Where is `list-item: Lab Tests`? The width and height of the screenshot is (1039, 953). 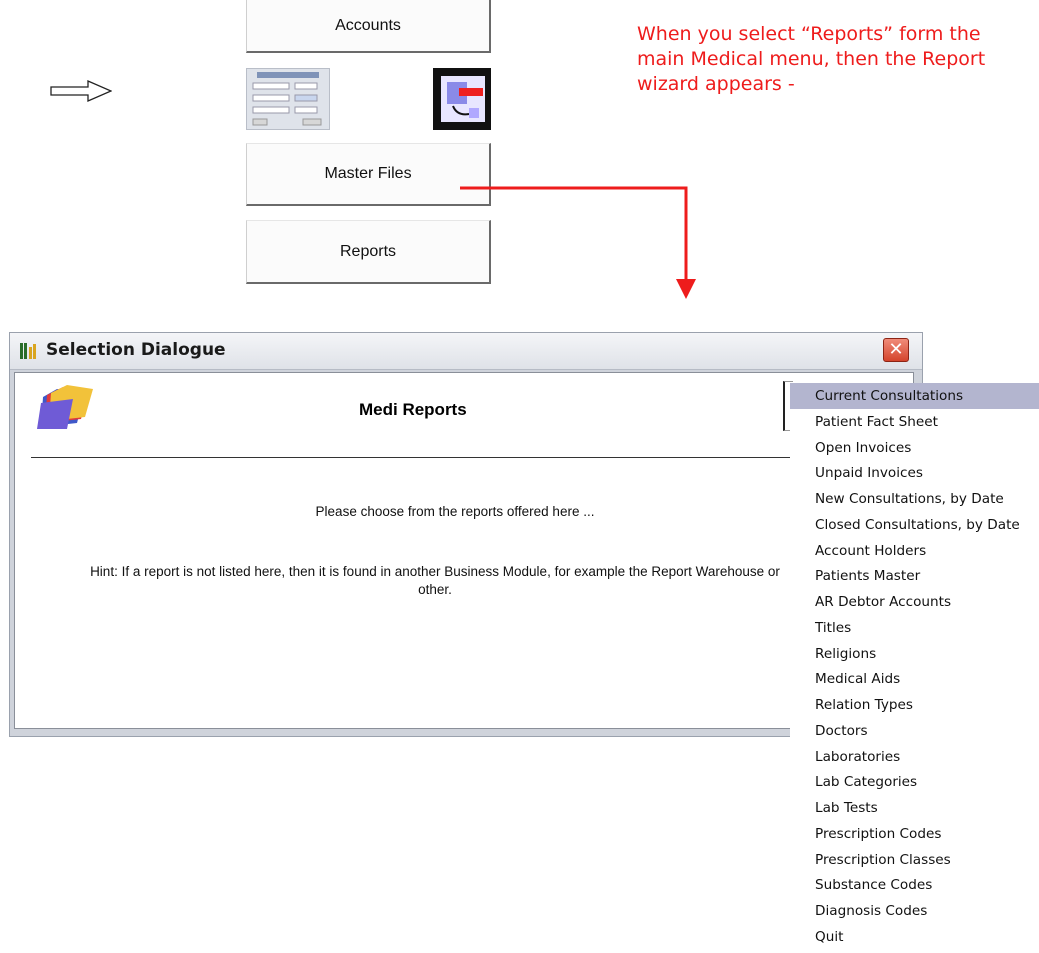
list-item: Lab Tests is located at coordinates (914, 808).